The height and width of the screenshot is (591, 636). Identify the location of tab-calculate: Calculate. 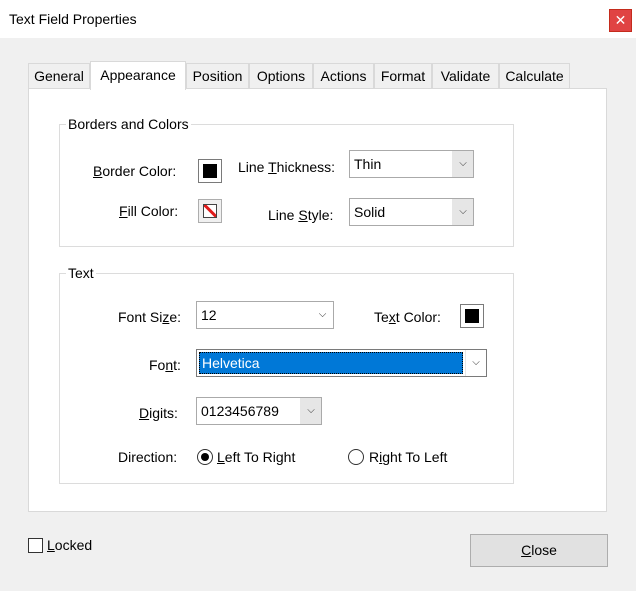
(534, 75).